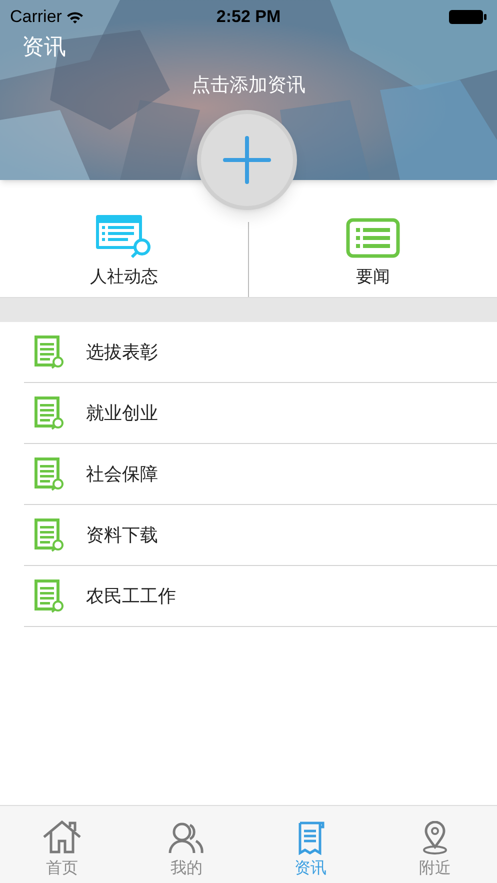  I want to click on status-time: 2:52 PM, so click(248, 17).